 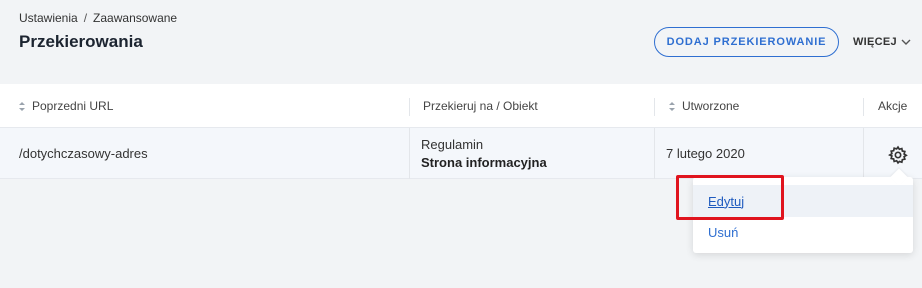 What do you see at coordinates (48, 18) in the screenshot?
I see `breadcrumb-item-settings: Ustawienia` at bounding box center [48, 18].